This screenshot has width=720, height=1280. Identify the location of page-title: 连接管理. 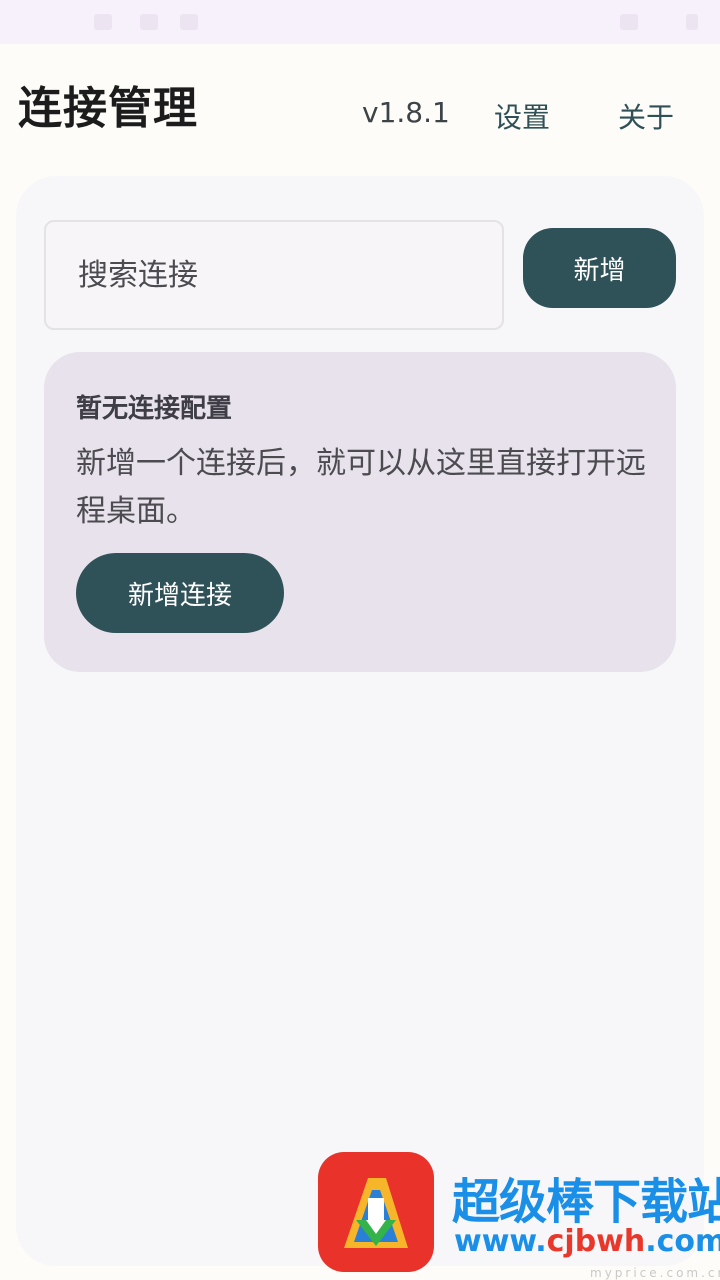
(108, 108).